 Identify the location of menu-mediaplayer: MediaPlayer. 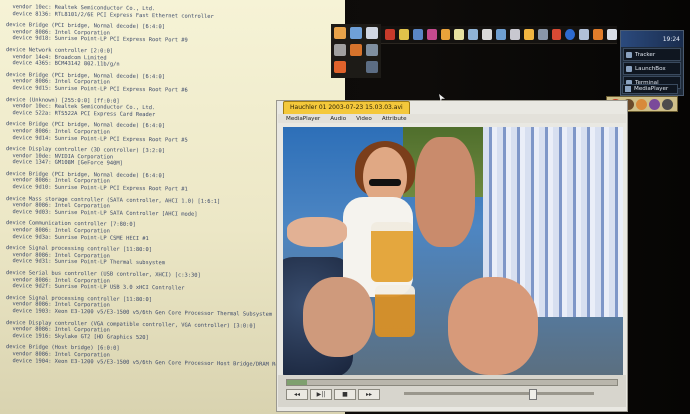
(303, 119).